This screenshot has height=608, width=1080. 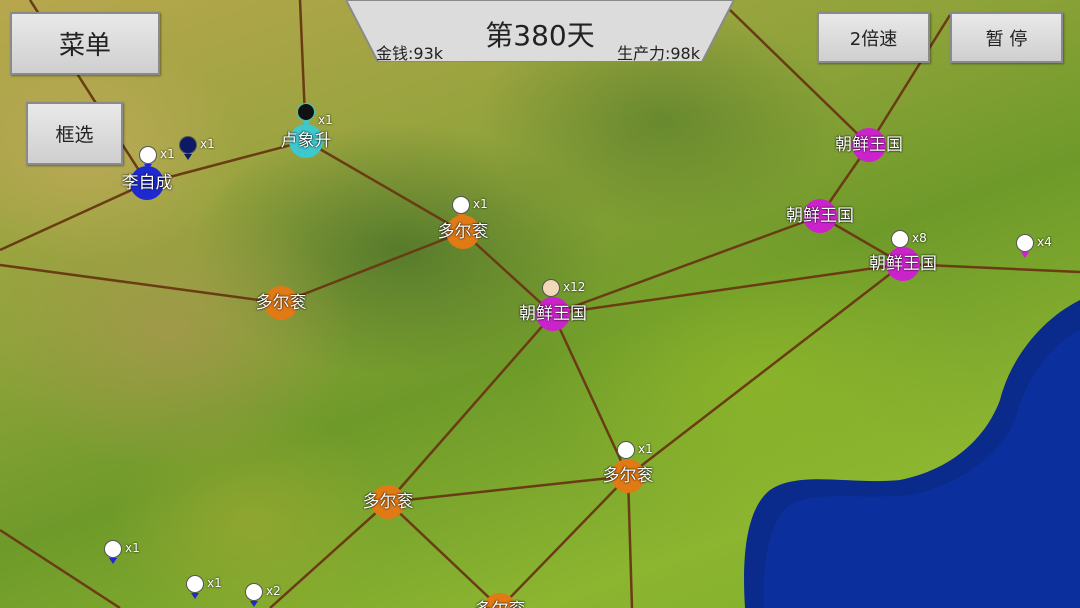 I want to click on box-select-button: 框选, so click(x=74, y=133).